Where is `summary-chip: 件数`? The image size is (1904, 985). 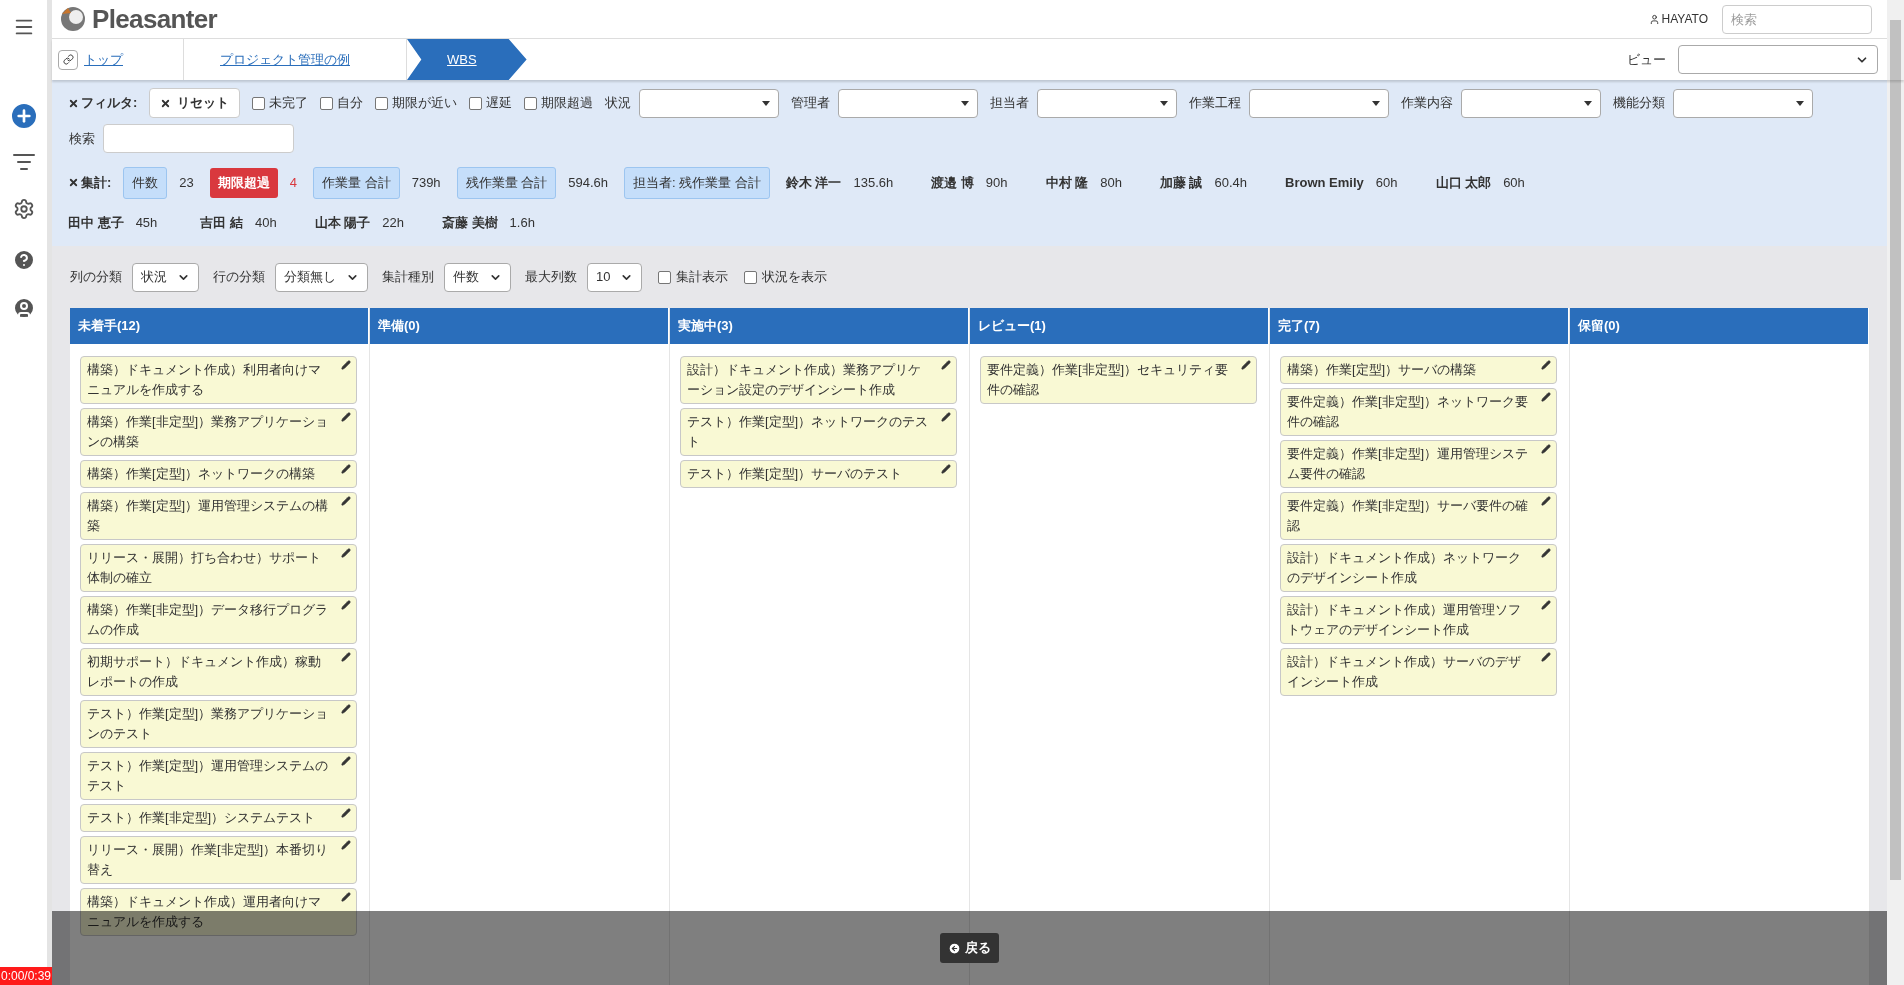 summary-chip: 件数 is located at coordinates (145, 183).